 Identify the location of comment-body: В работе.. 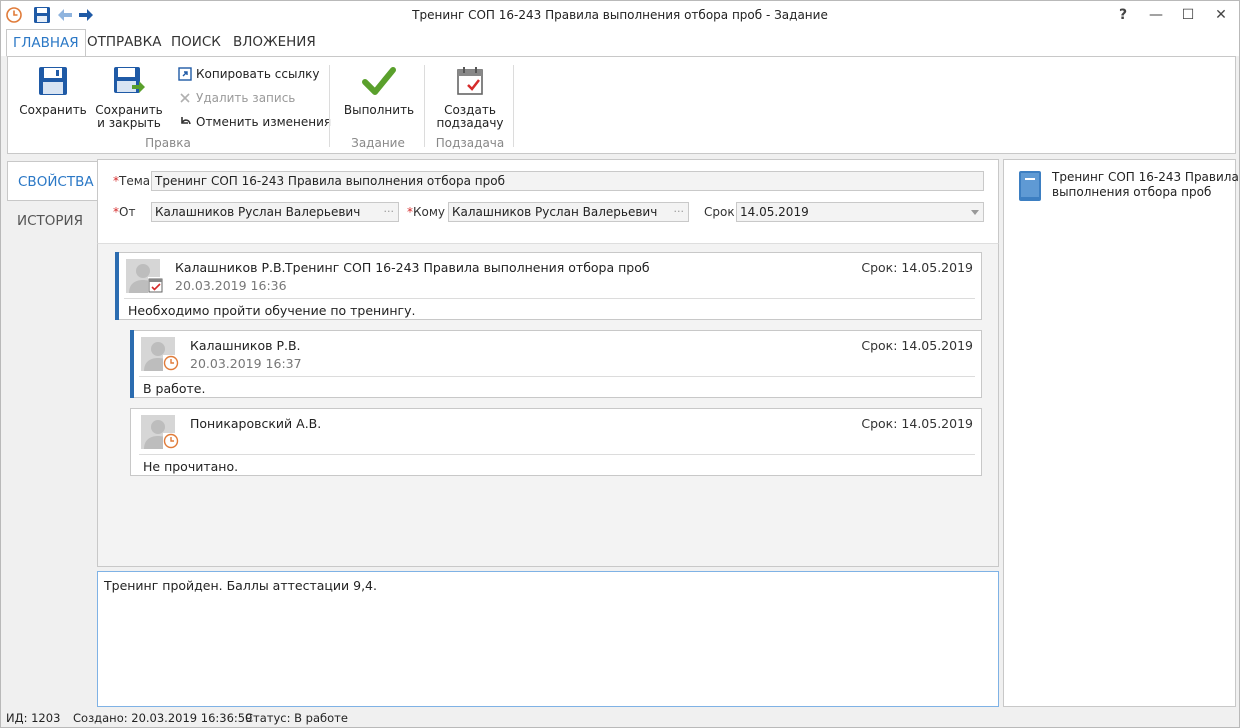
(174, 388).